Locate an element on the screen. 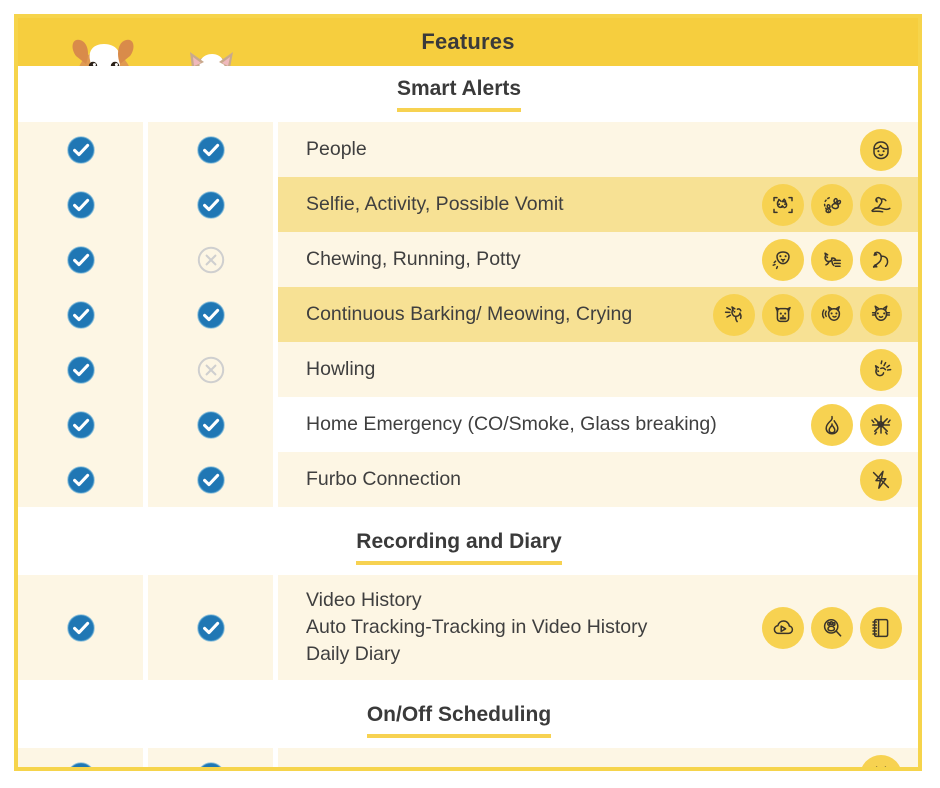  pet-selfie-icon is located at coordinates (783, 204).